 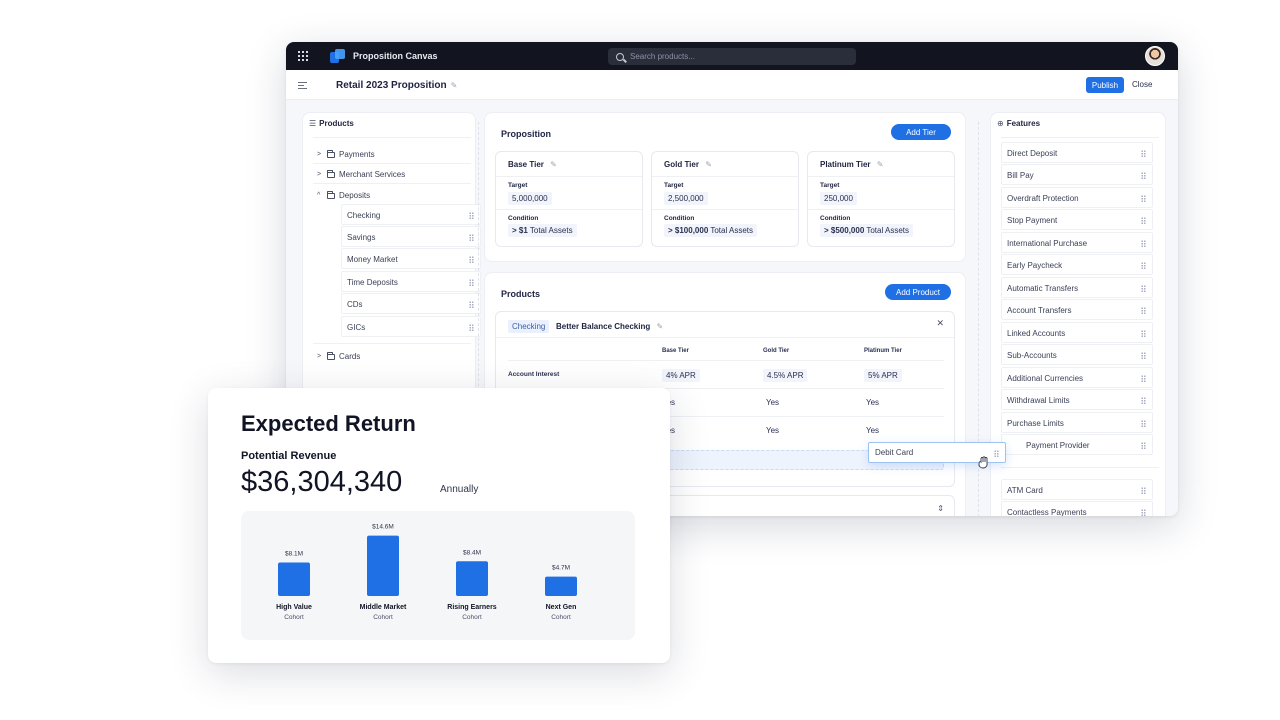 What do you see at coordinates (1036, 333) in the screenshot?
I see `feature-label: Linked Accounts` at bounding box center [1036, 333].